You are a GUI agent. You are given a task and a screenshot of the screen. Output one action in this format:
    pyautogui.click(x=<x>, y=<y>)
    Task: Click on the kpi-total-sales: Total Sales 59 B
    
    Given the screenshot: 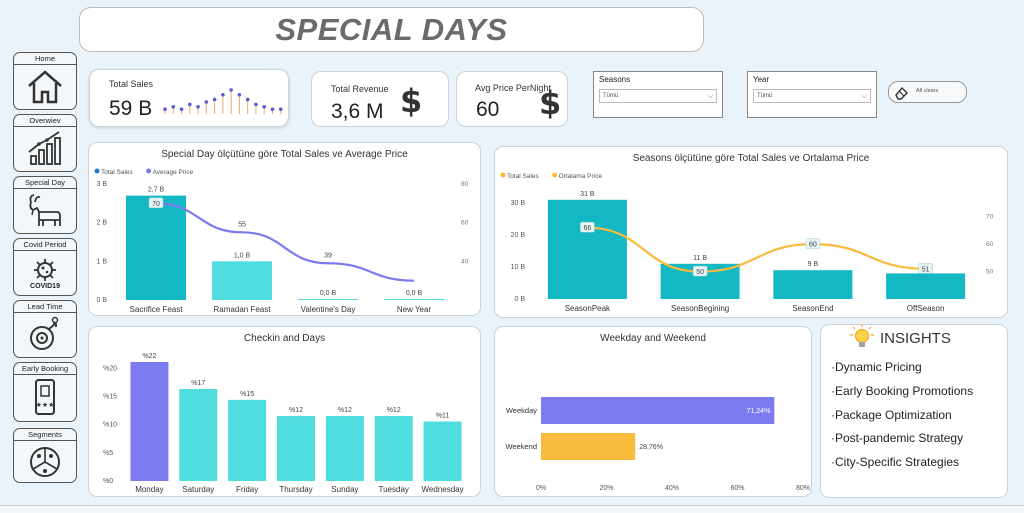 What is the action you would take?
    pyautogui.click(x=189, y=98)
    